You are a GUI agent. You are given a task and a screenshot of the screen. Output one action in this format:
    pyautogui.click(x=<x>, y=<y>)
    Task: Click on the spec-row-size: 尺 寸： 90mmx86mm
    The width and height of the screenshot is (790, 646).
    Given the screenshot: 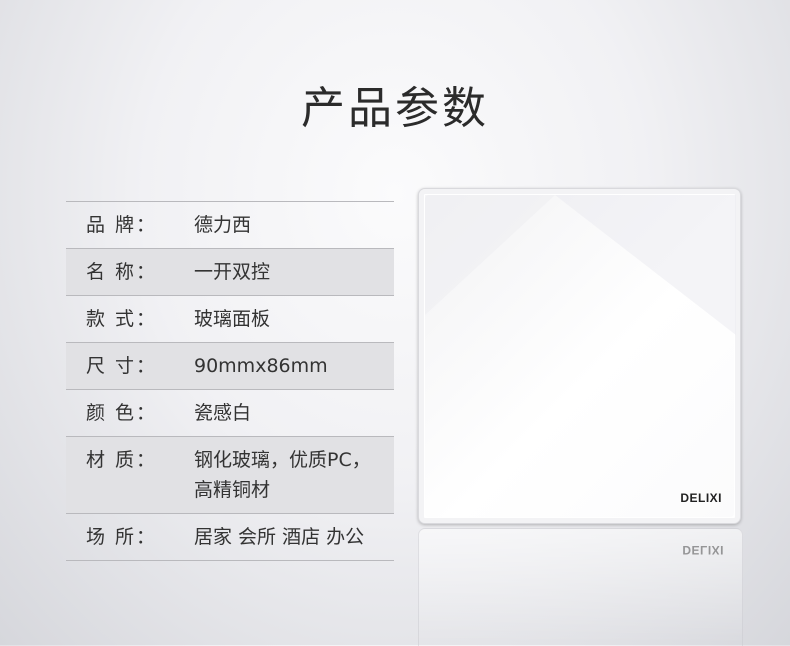 What is the action you would take?
    pyautogui.click(x=230, y=365)
    